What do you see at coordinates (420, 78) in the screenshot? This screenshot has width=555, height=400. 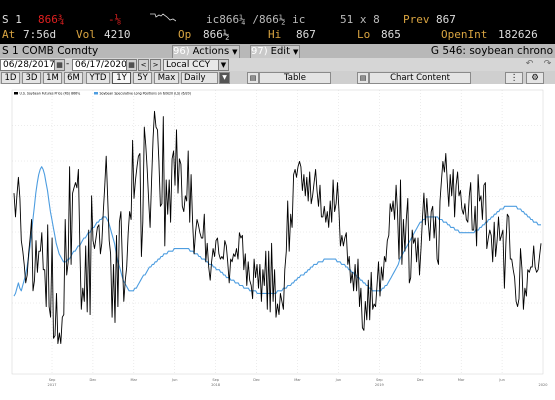 I see `chart-content-button: Chart Content` at bounding box center [420, 78].